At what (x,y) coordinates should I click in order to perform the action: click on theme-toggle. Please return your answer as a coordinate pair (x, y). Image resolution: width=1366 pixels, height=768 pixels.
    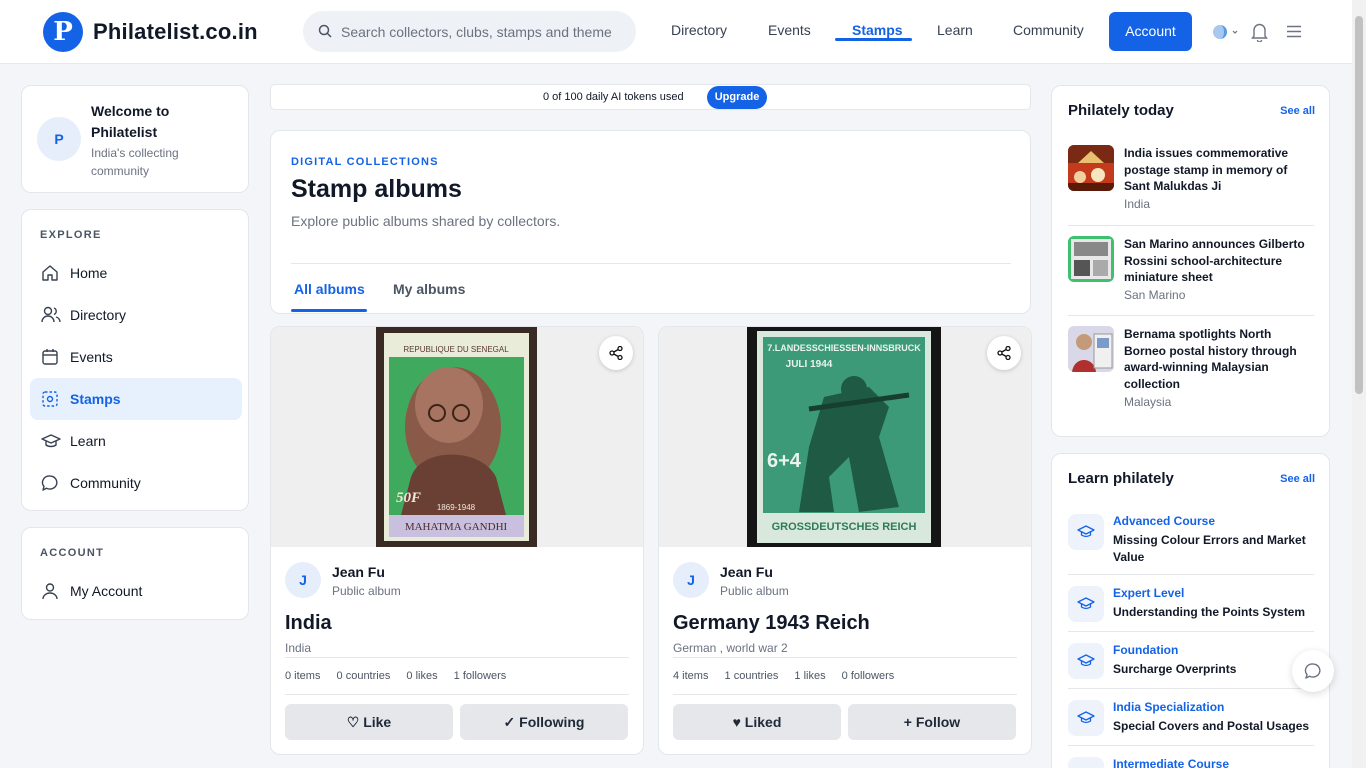
    Looking at the image, I should click on (1225, 34).